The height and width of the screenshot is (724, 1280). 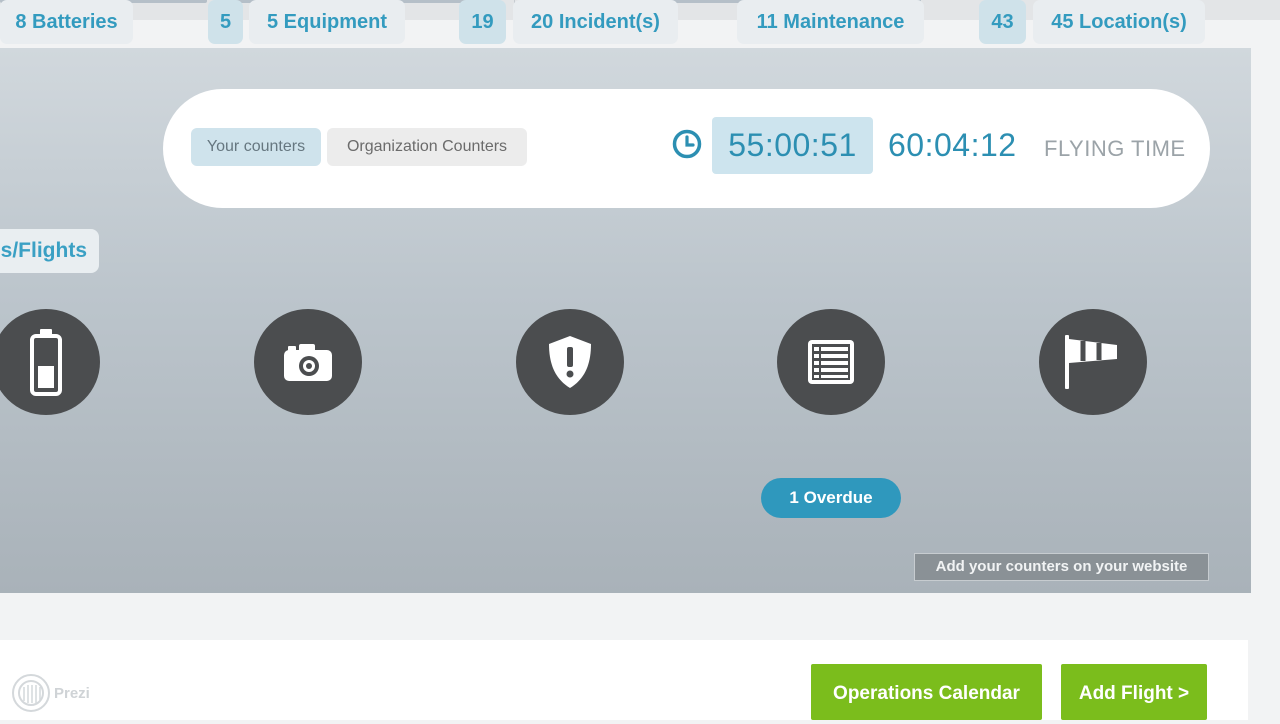 I want to click on list-icon, so click(x=831, y=362).